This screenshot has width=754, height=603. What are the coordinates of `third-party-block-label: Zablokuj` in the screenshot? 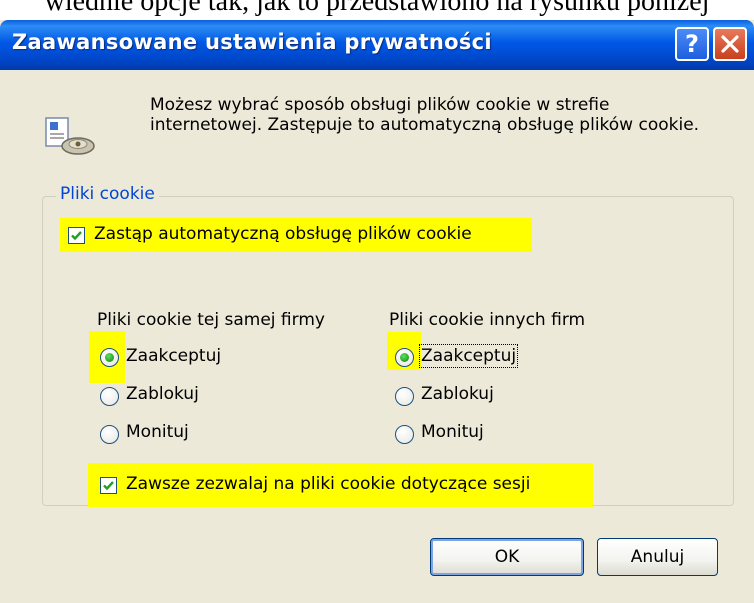 It's located at (457, 394).